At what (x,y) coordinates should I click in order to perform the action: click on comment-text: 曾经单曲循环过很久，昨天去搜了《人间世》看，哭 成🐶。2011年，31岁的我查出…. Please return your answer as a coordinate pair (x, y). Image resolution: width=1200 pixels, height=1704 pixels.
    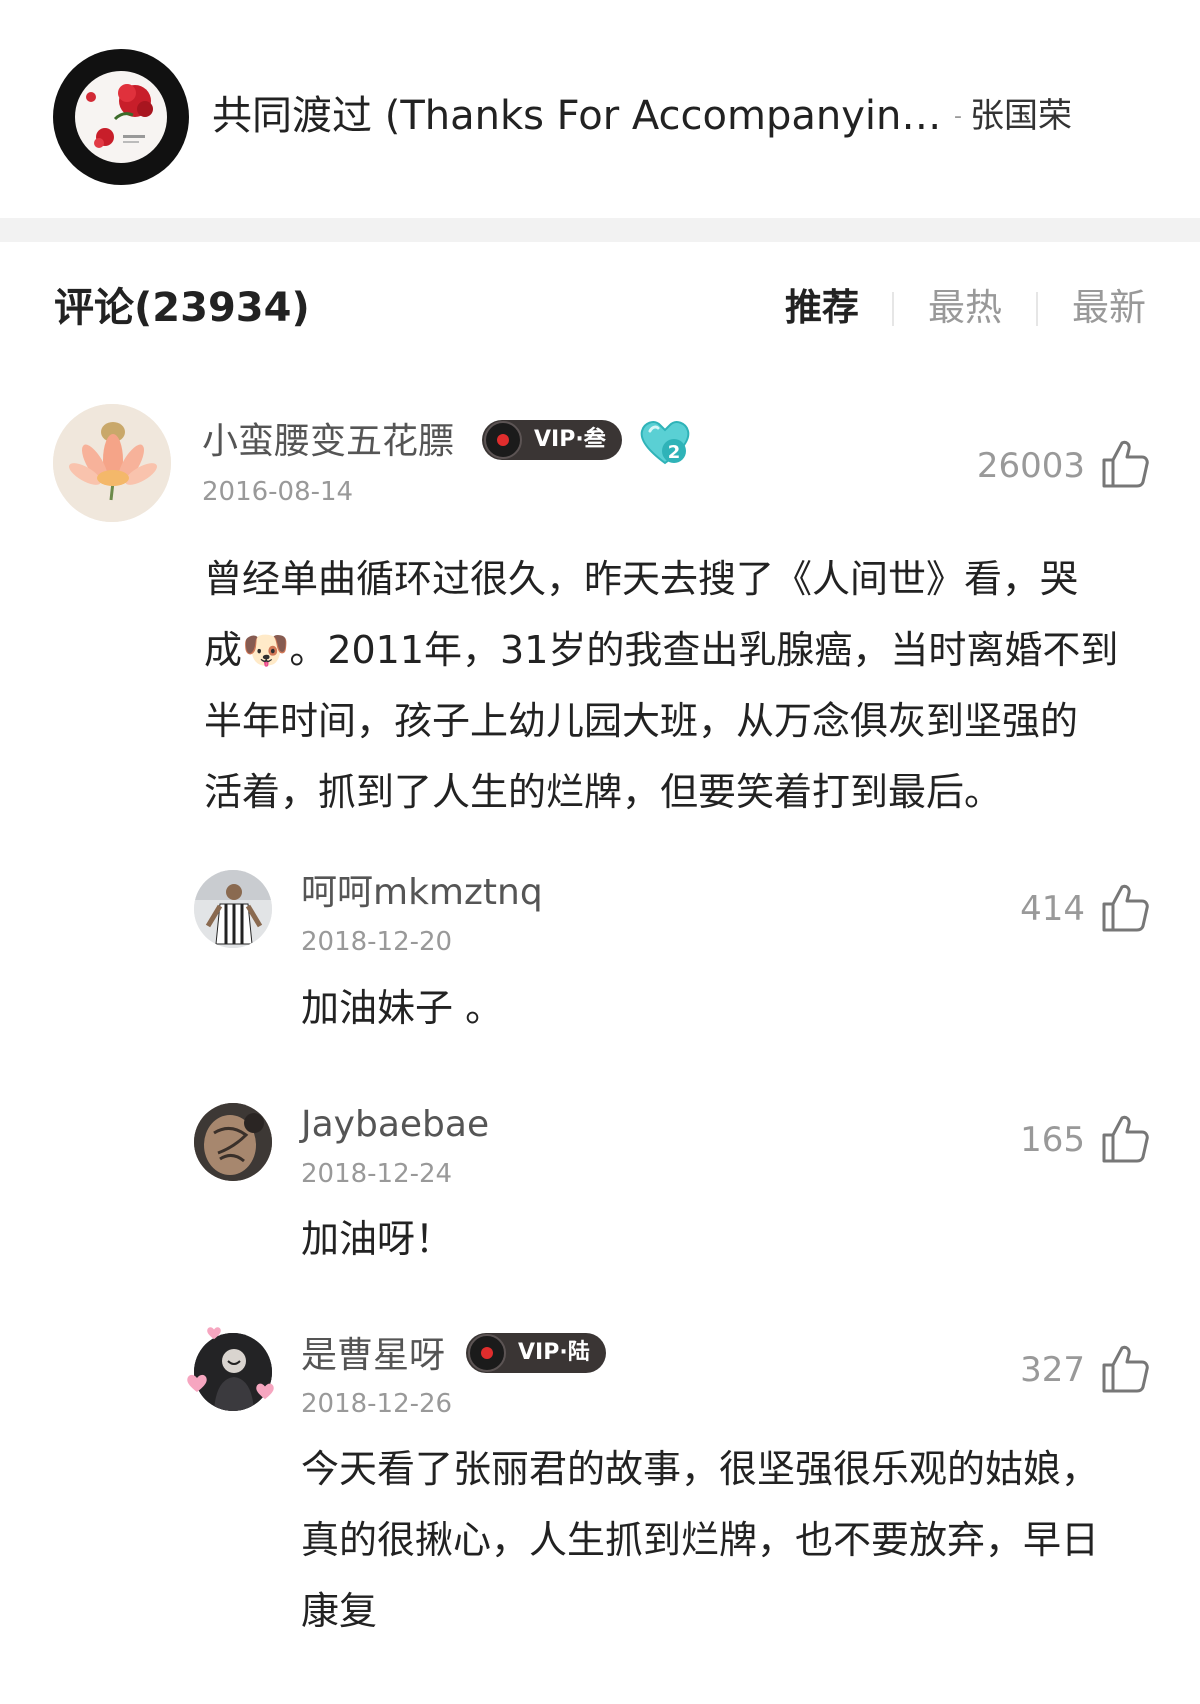
    Looking at the image, I should click on (684, 686).